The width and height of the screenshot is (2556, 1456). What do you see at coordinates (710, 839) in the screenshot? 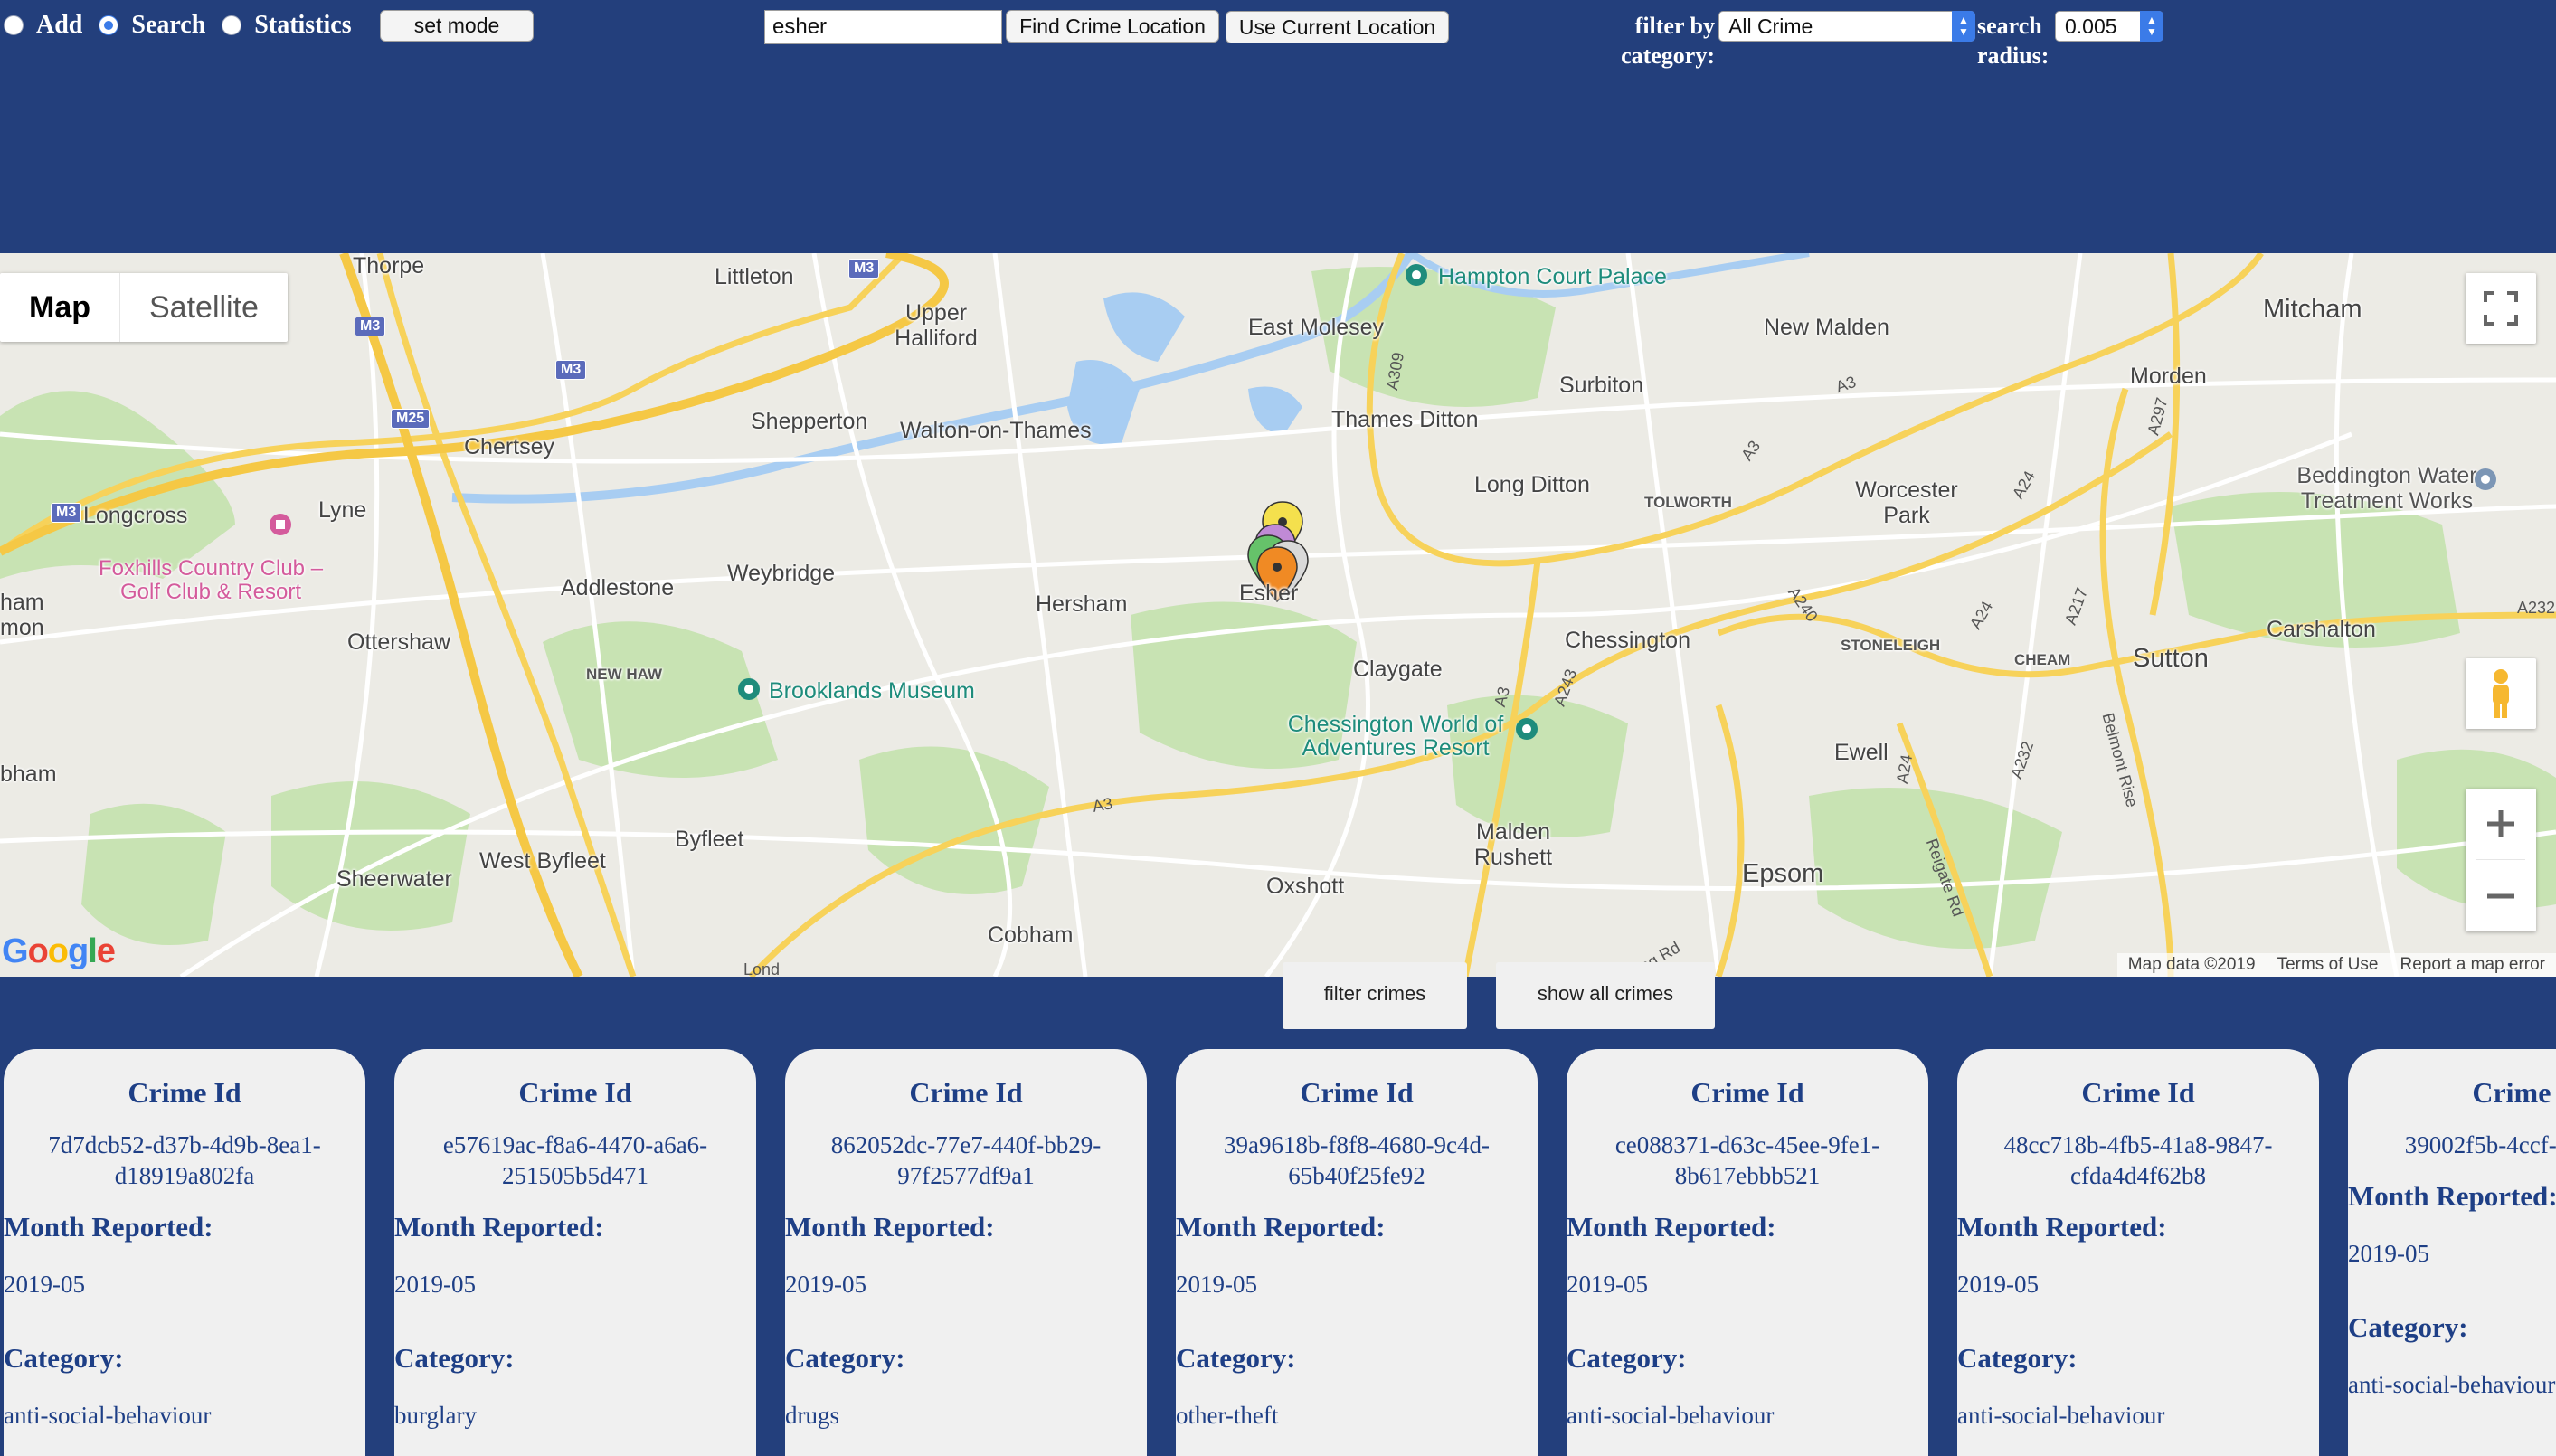
I see `map-label-byfleet: Byfleet` at bounding box center [710, 839].